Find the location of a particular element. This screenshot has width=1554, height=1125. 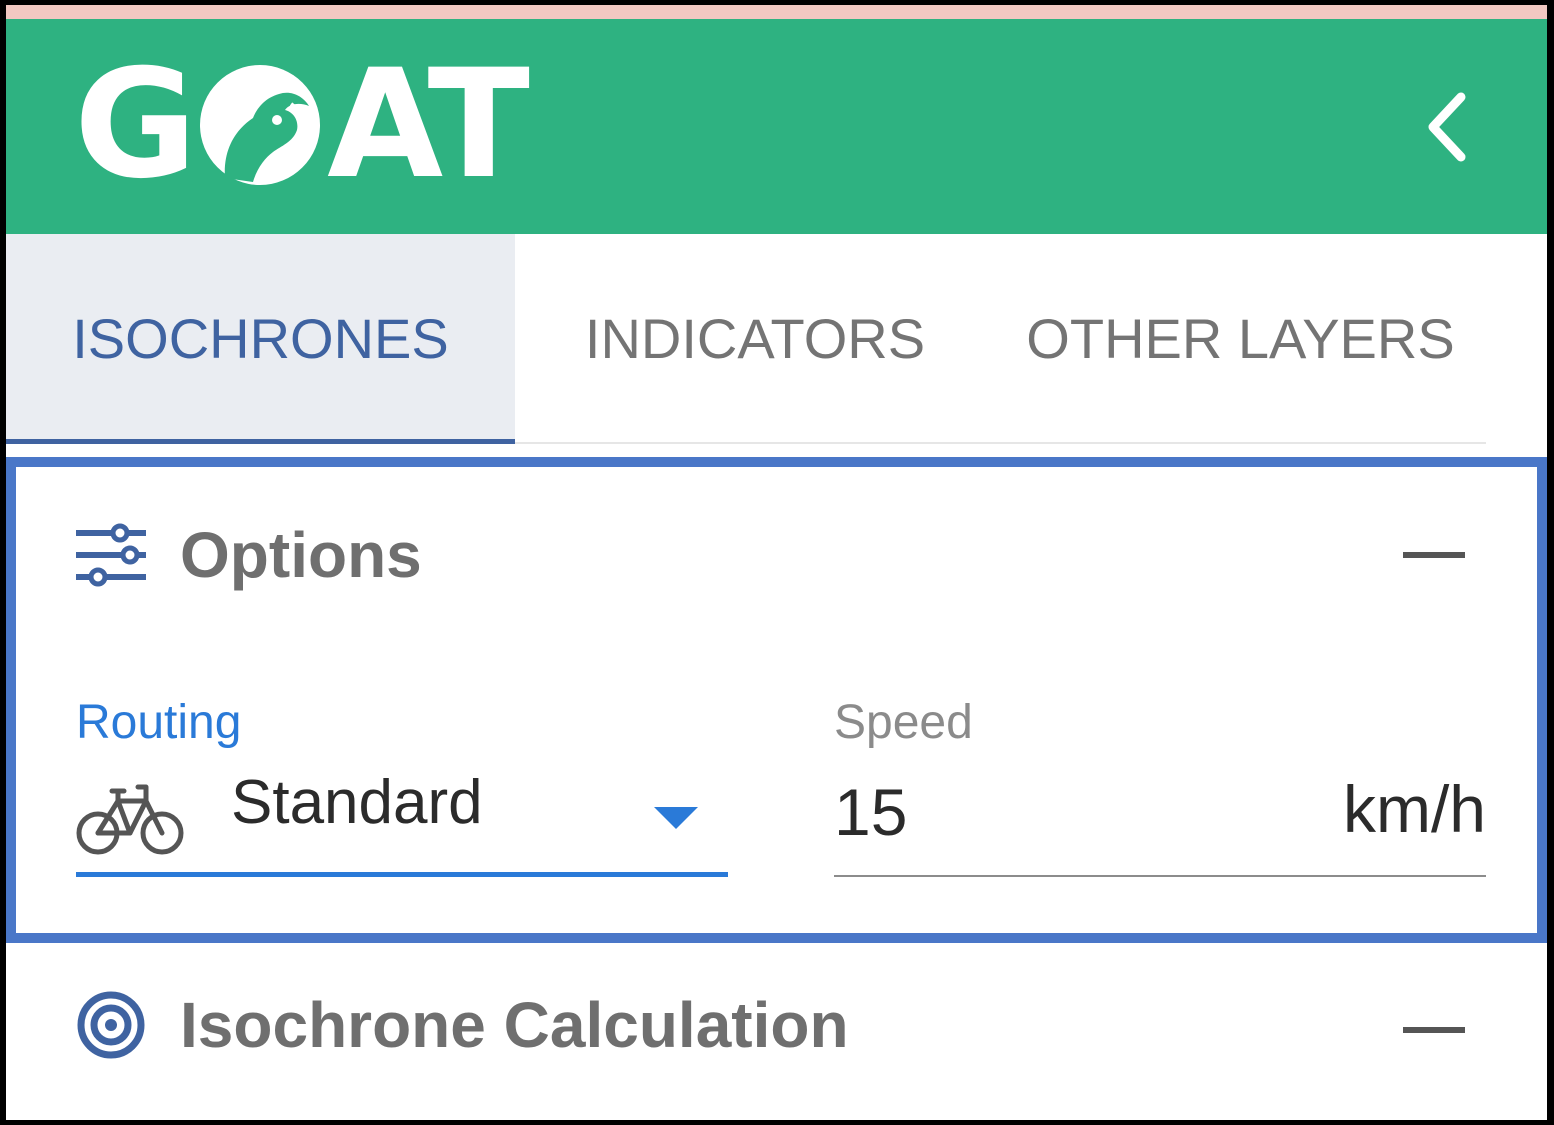

isochrone-calculation-header: Isochrone Calculation is located at coordinates (462, 1025).